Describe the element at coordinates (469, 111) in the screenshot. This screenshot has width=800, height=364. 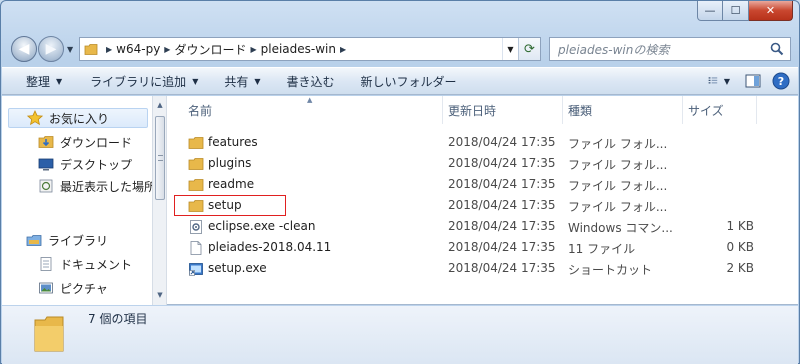
I see `column-date: 更新日時` at that location.